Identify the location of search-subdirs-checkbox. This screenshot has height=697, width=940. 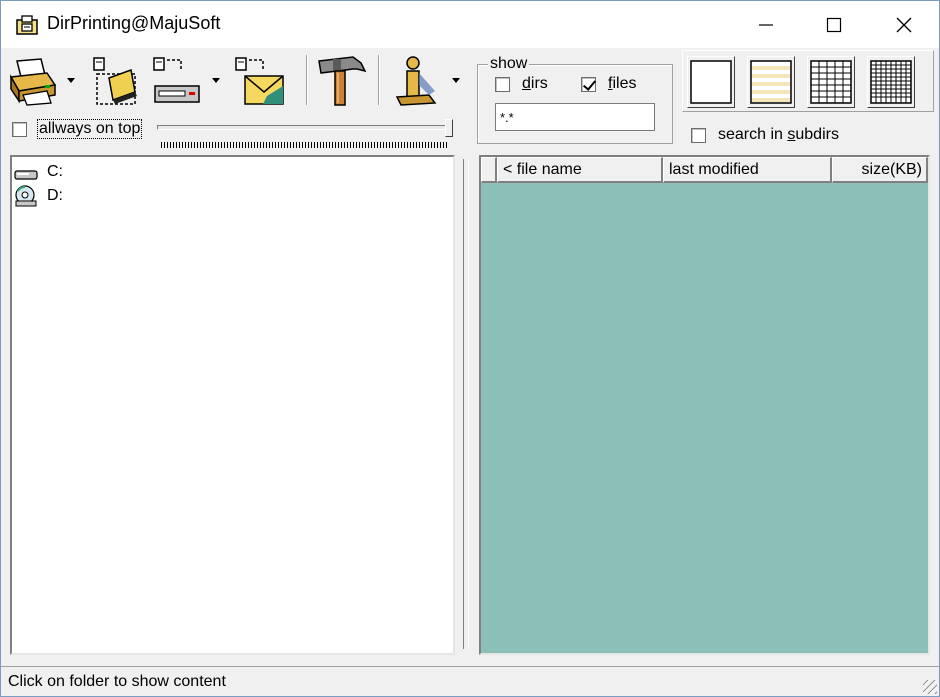
(698, 135).